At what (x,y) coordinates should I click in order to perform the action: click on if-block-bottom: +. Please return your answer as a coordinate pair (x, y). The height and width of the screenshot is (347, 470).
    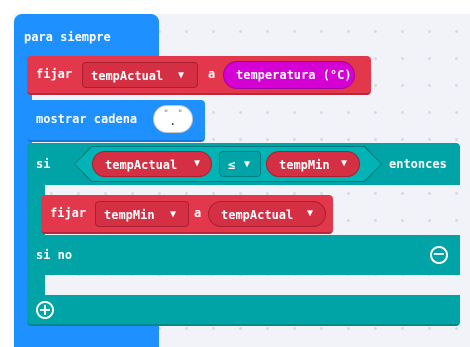
    Looking at the image, I should click on (243, 310).